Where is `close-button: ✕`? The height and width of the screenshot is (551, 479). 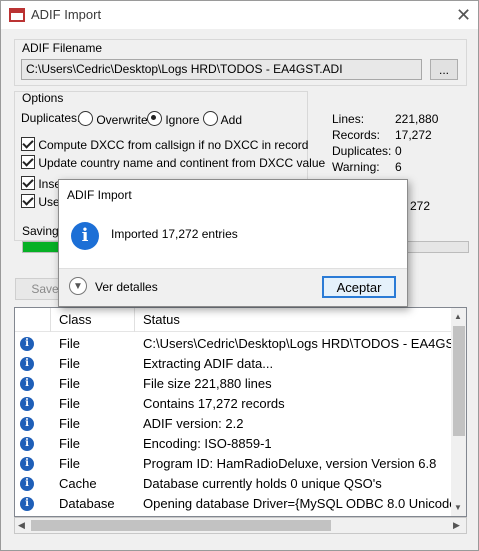
close-button: ✕ is located at coordinates (463, 15).